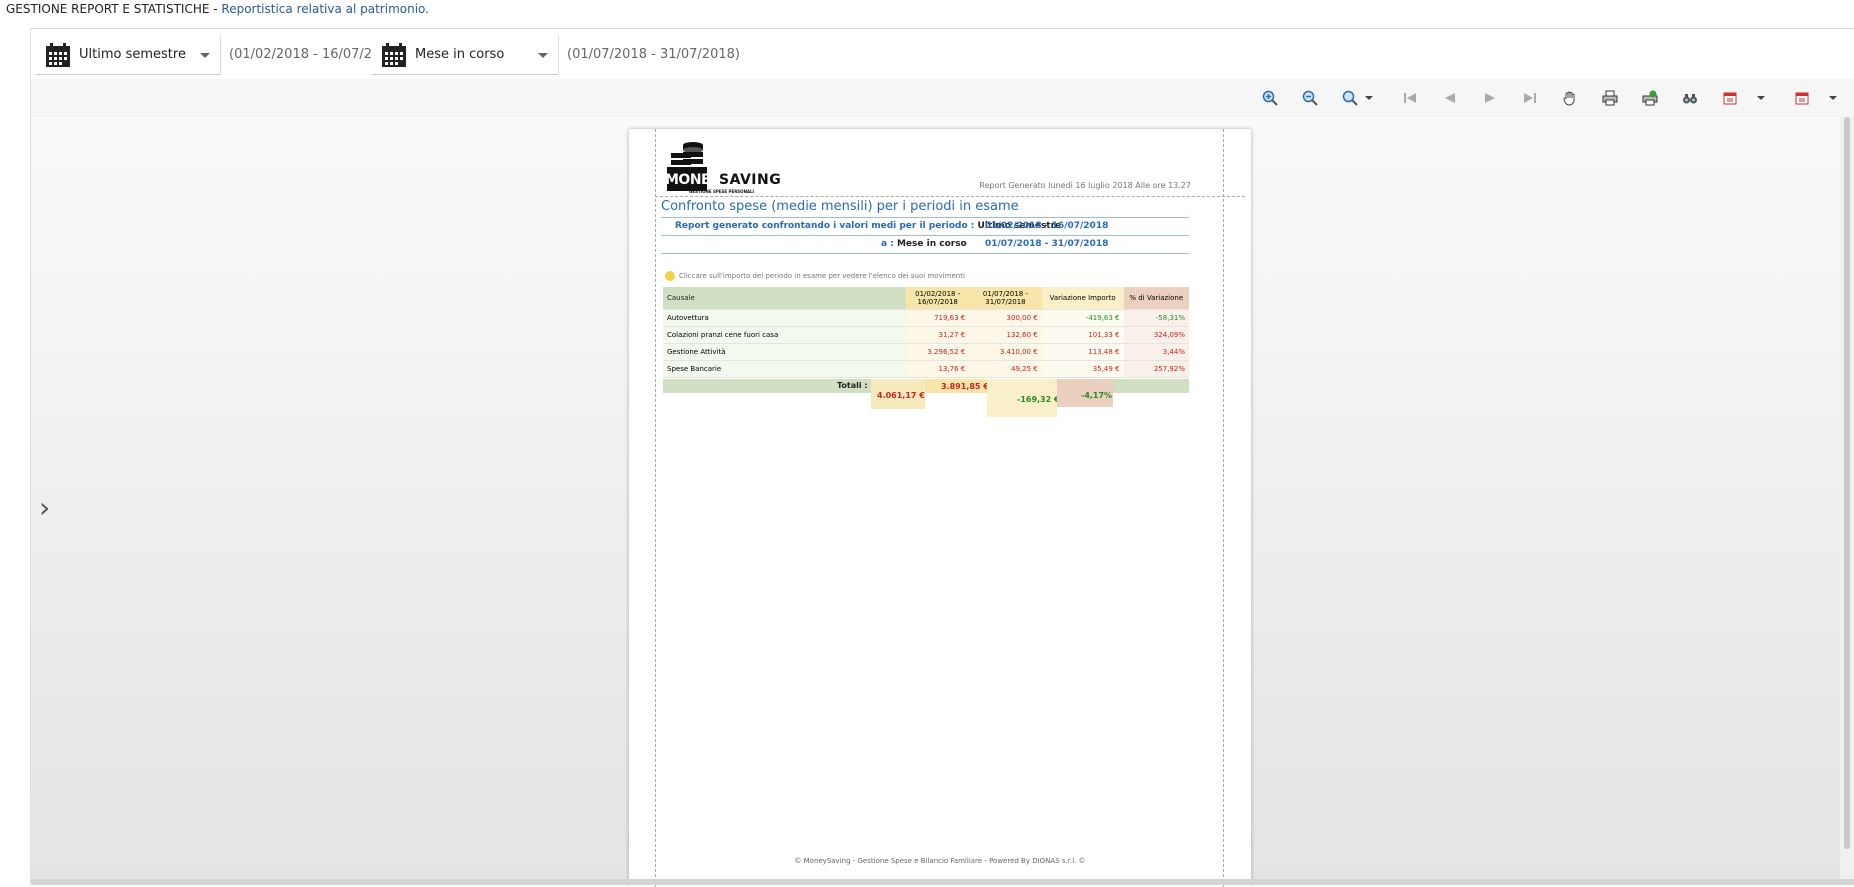 The width and height of the screenshot is (1854, 887). What do you see at coordinates (942, 882) in the screenshot?
I see `horizontal-scrollbar` at bounding box center [942, 882].